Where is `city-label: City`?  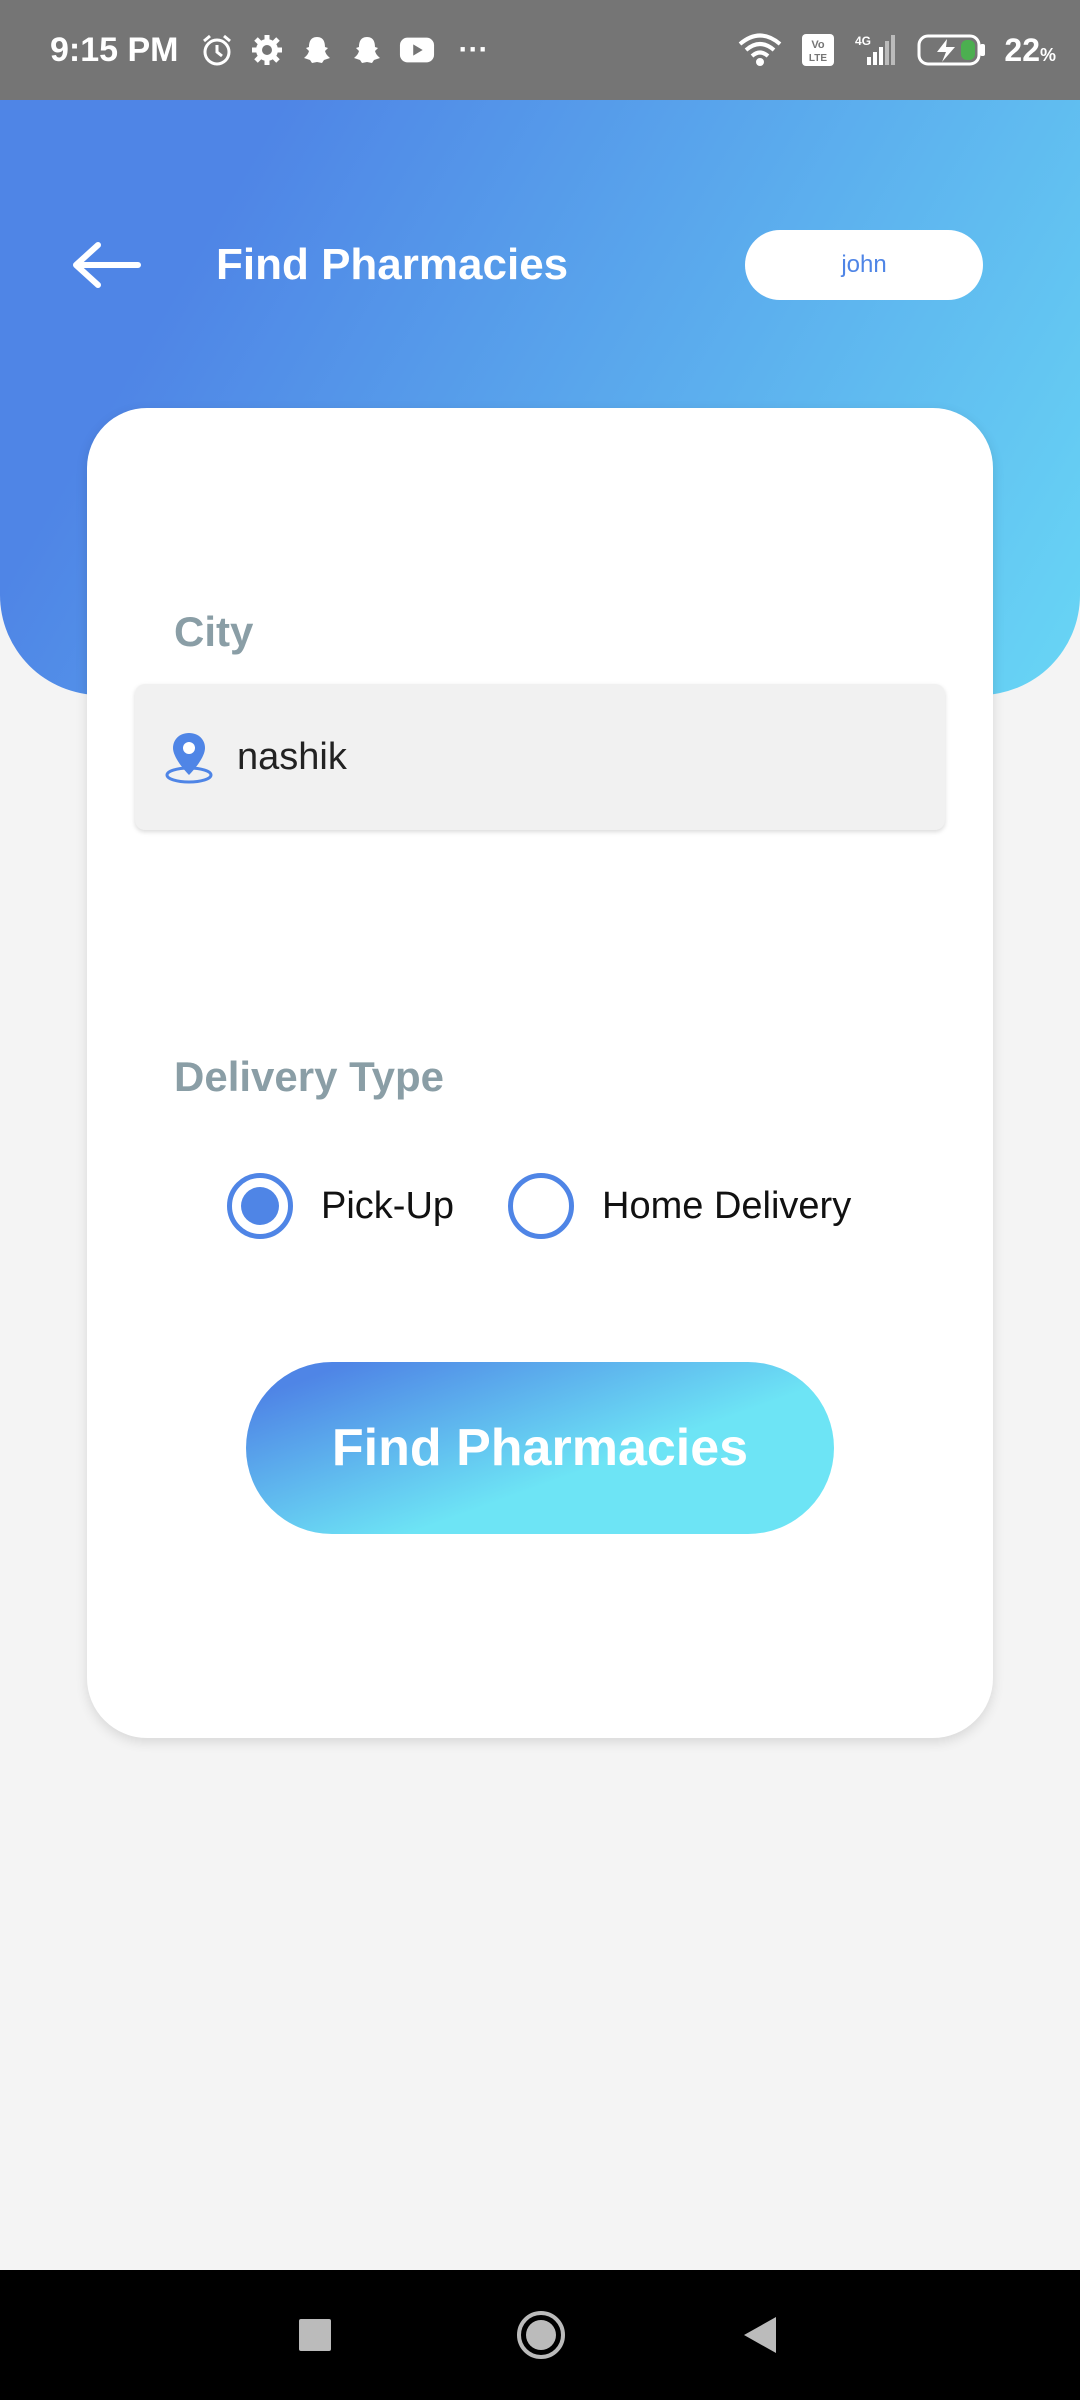 city-label: City is located at coordinates (214, 631).